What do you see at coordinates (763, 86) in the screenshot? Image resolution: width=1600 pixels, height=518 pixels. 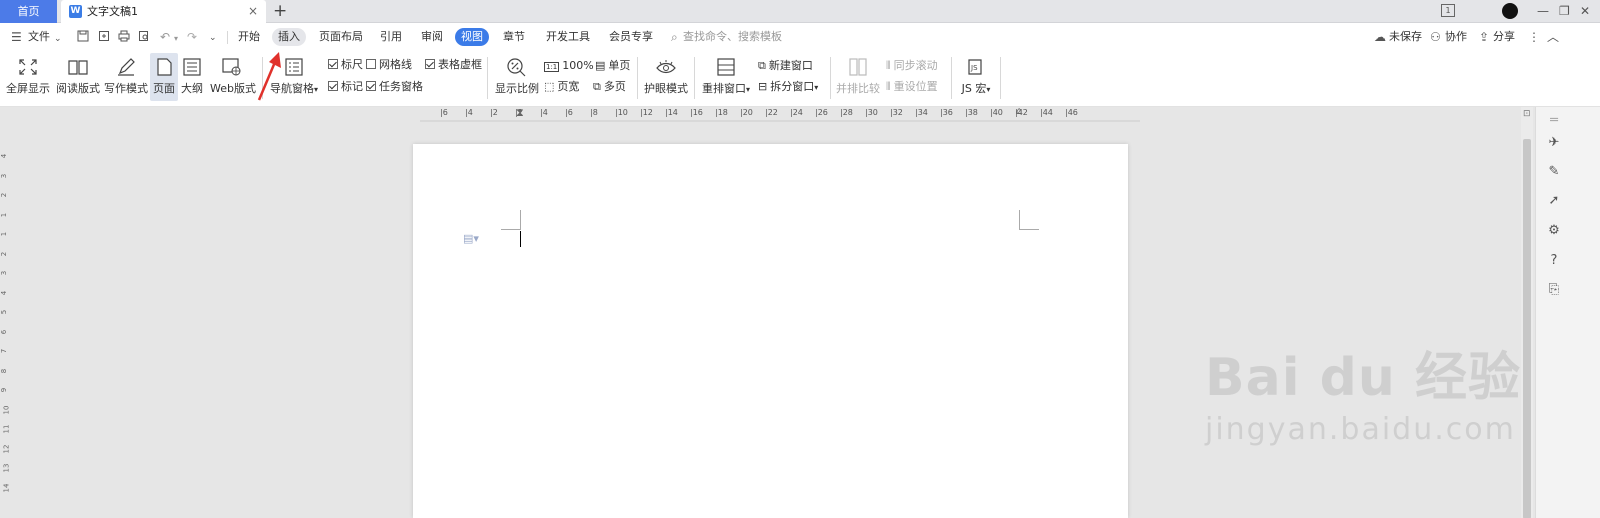 I see `split-window-icon: ⊟` at bounding box center [763, 86].